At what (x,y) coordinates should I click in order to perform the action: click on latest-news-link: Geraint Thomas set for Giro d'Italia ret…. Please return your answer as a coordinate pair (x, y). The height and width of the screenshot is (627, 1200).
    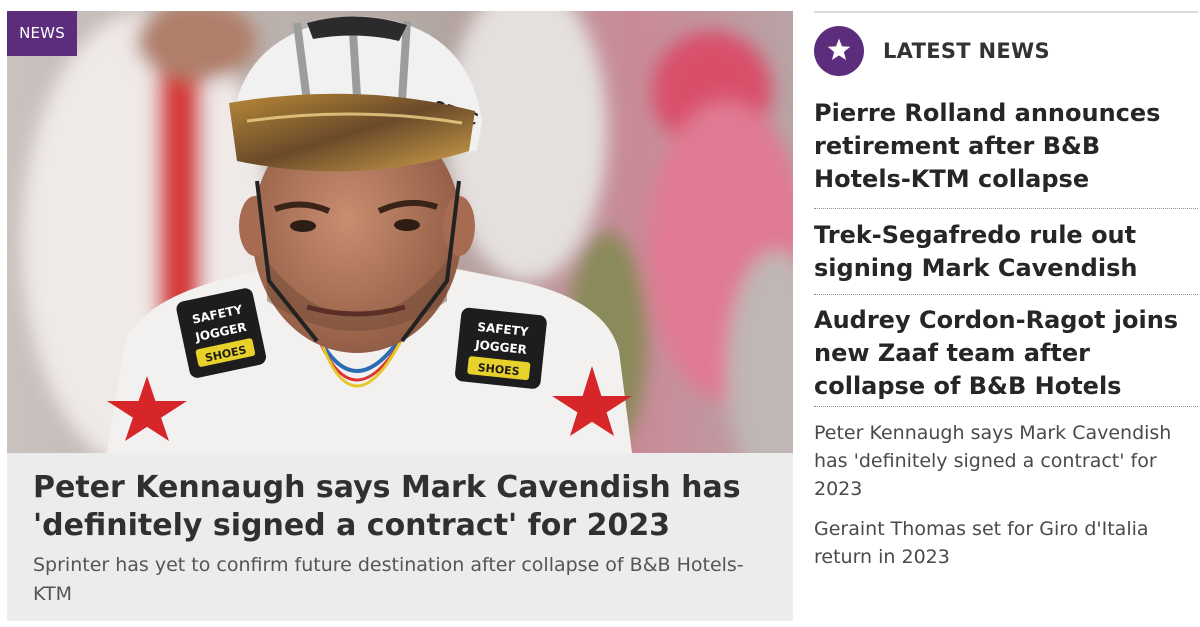
    Looking at the image, I should click on (1006, 543).